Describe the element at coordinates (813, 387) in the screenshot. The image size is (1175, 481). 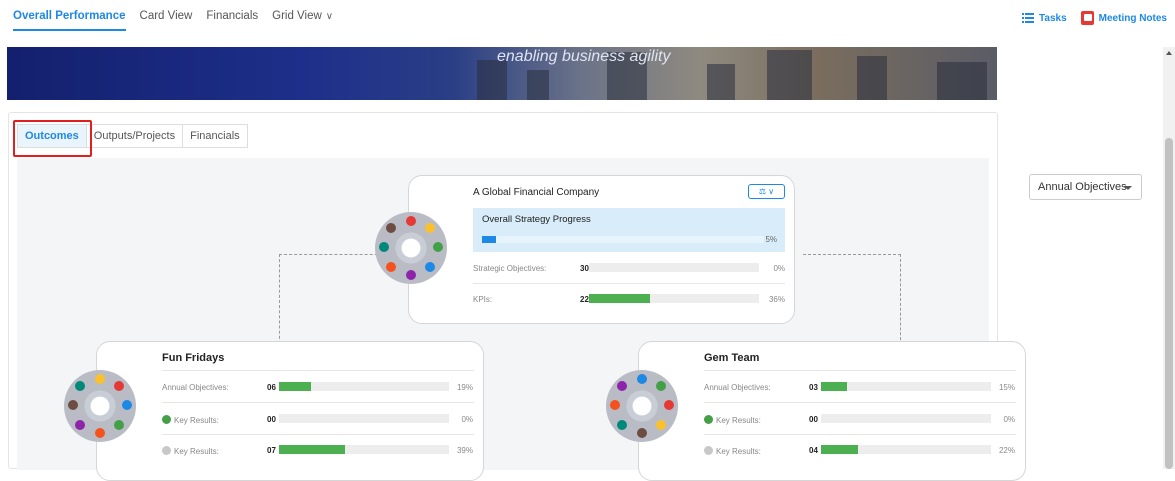
I see `row-count: 03` at that location.